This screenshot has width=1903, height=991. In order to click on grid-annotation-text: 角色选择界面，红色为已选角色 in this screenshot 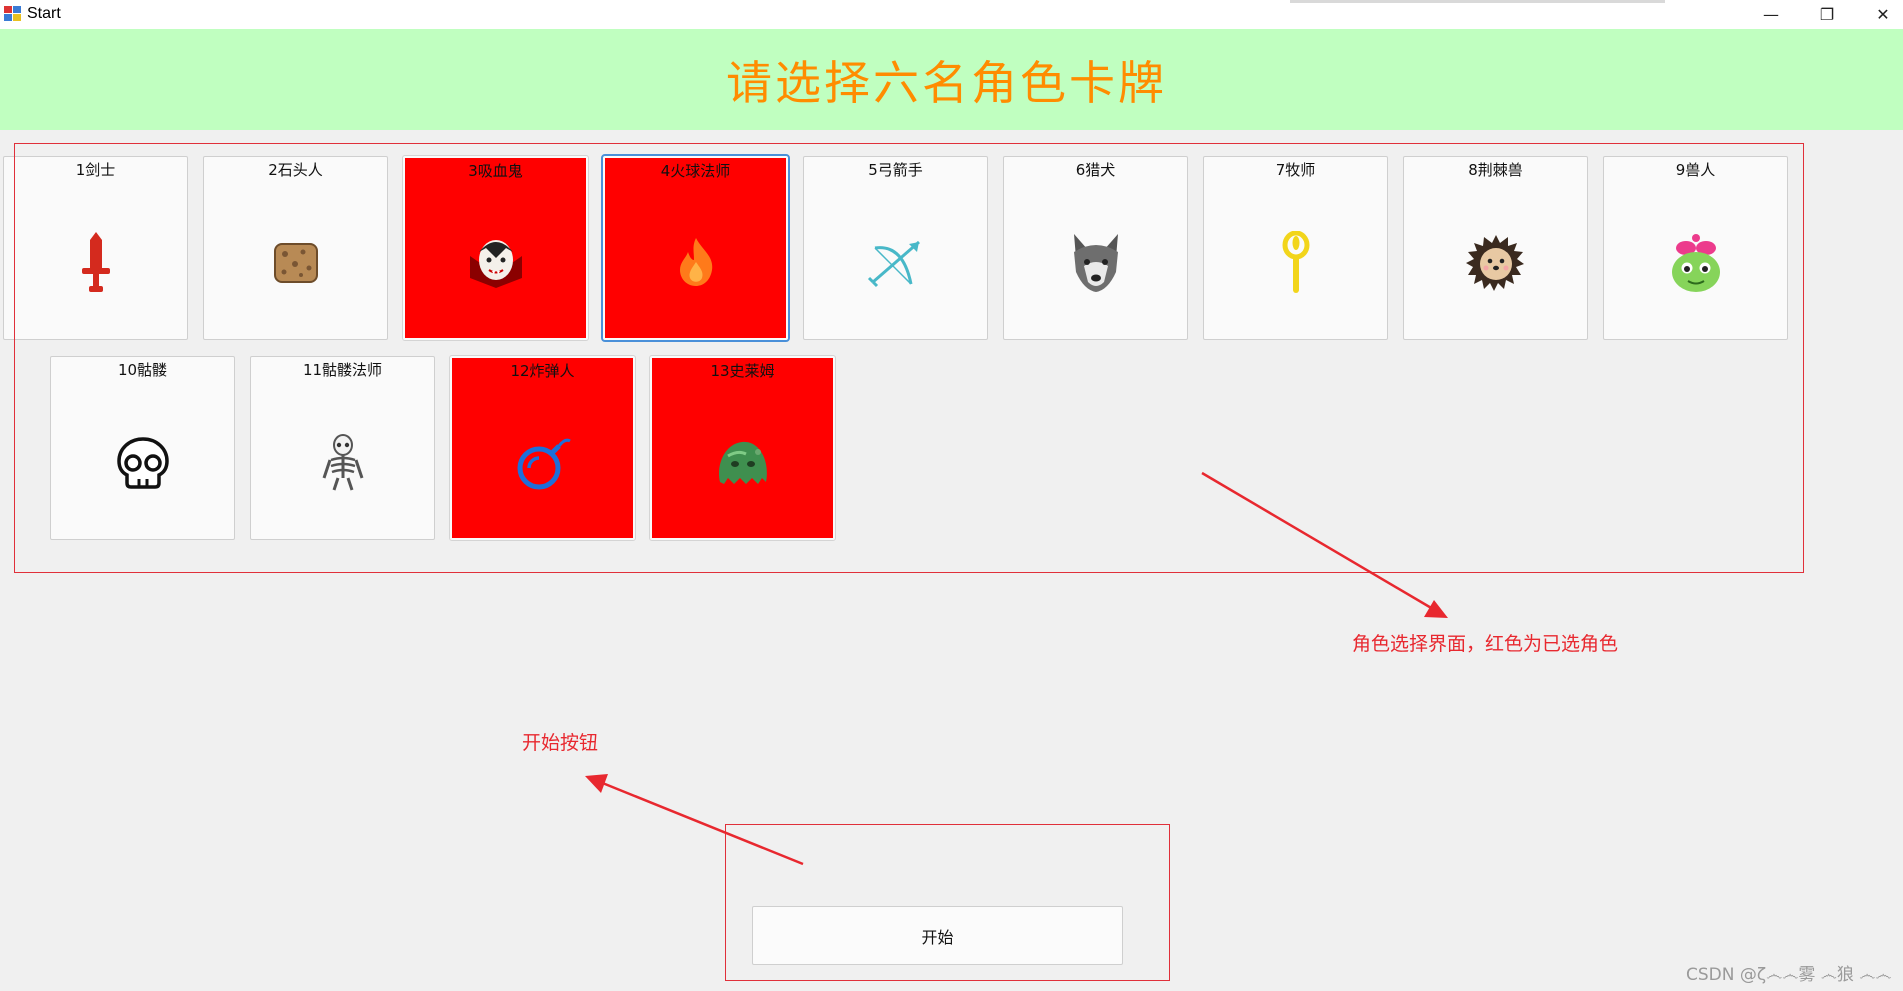, I will do `click(1485, 644)`.